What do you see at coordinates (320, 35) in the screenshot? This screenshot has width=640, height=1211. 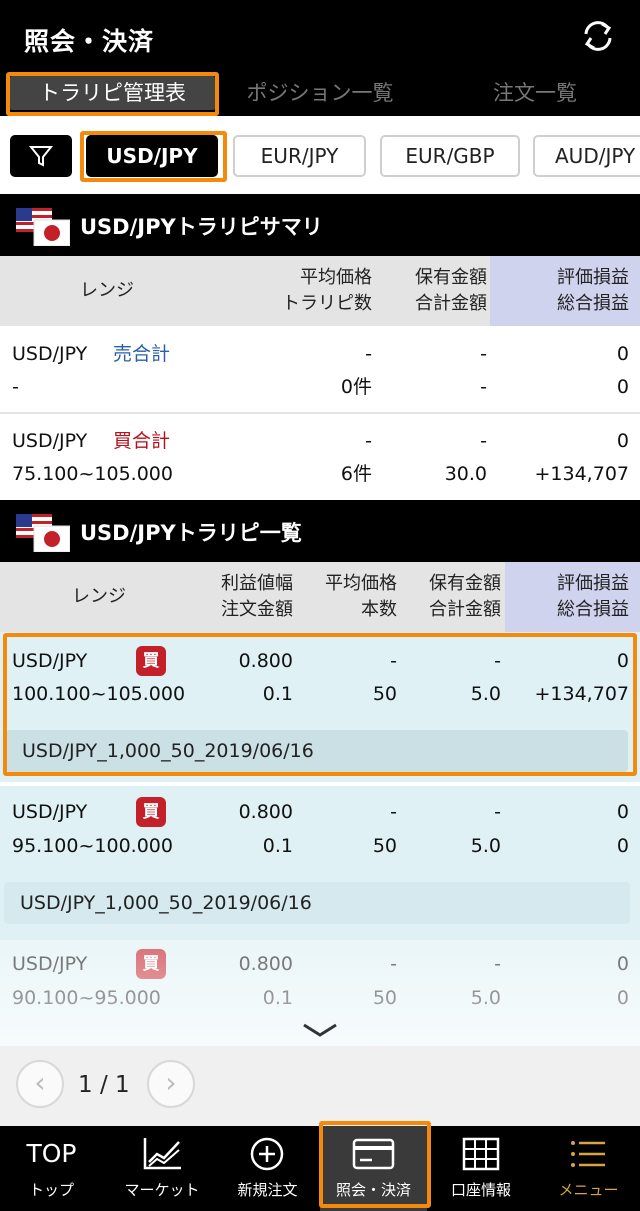 I see `app-header: 照会・決済` at bounding box center [320, 35].